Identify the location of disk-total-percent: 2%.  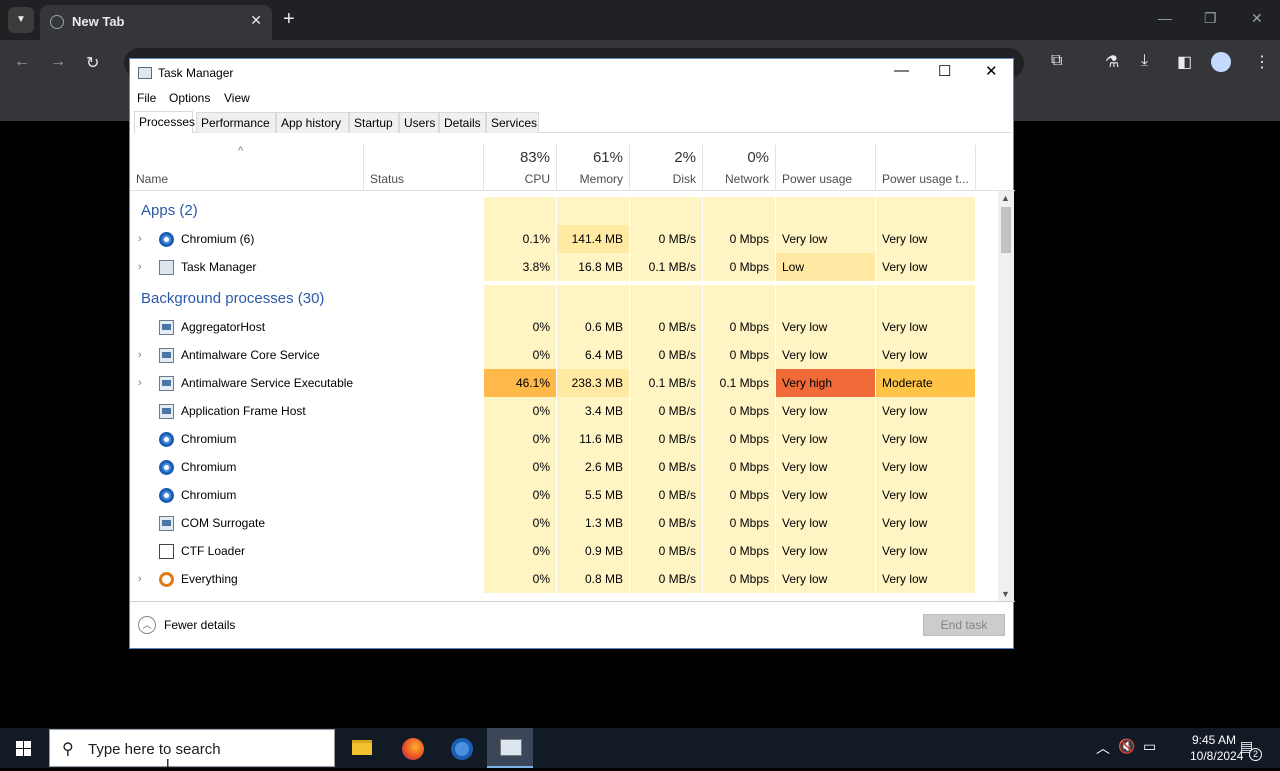
(685, 157).